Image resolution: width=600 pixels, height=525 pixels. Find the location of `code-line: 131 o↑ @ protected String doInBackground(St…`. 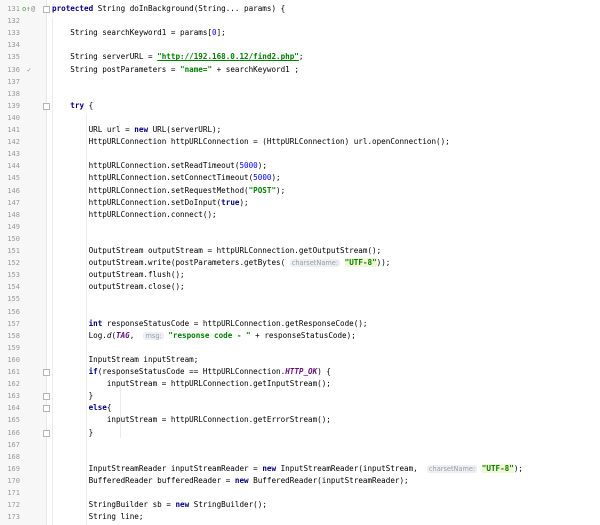

code-line: 131 o↑ @ protected String doInBackground(St… is located at coordinates (300, 9).